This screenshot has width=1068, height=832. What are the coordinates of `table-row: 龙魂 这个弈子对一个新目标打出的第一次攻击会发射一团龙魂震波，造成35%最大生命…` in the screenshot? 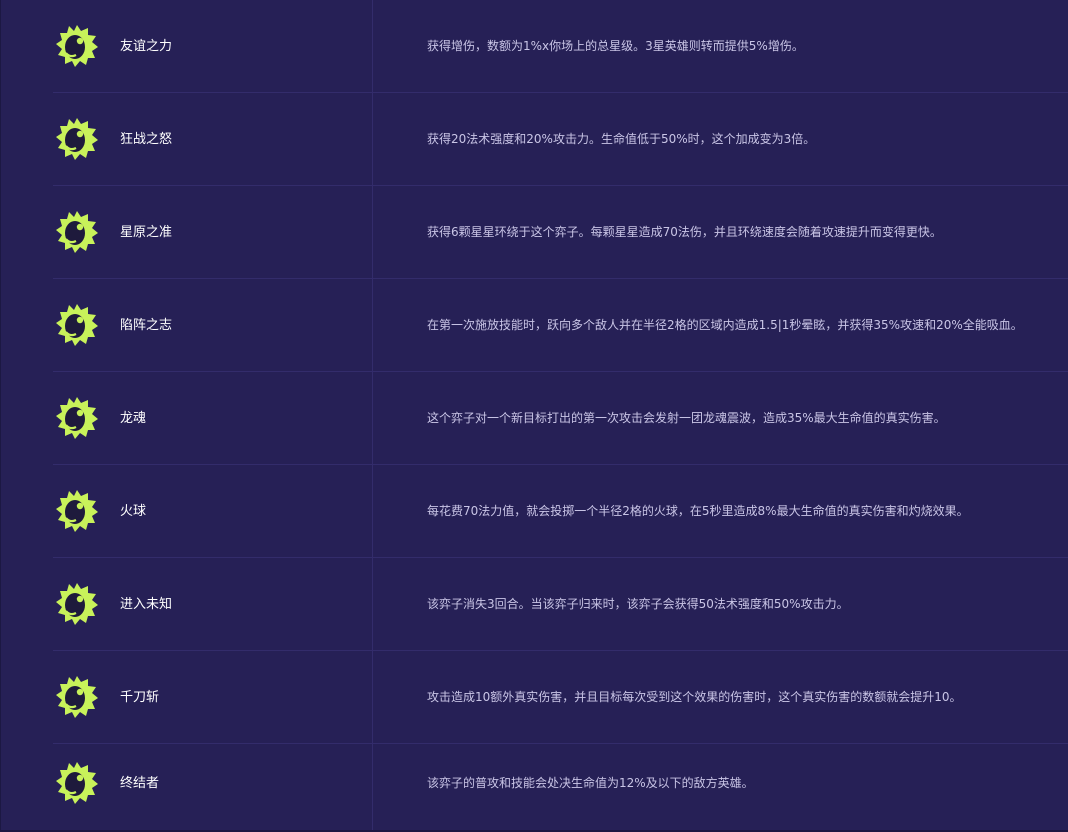 It's located at (534, 418).